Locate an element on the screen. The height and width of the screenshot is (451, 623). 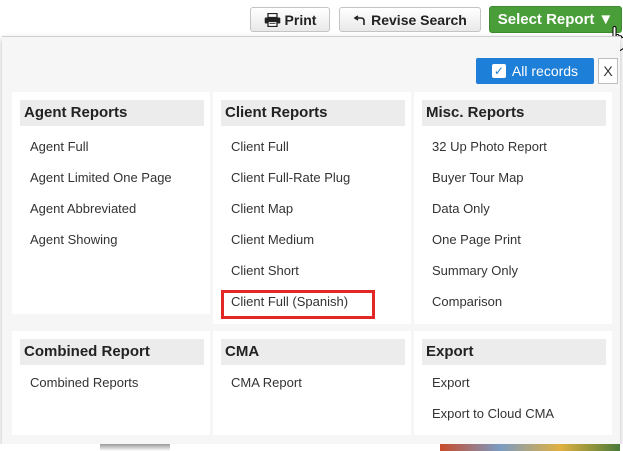
combined-report-section: Combined Report Combined Reports is located at coordinates (111, 383).